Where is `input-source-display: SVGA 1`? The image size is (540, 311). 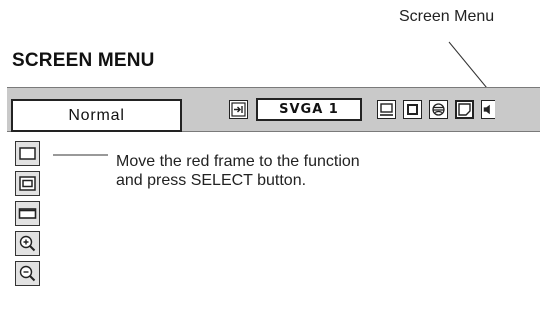 input-source-display: SVGA 1 is located at coordinates (309, 109).